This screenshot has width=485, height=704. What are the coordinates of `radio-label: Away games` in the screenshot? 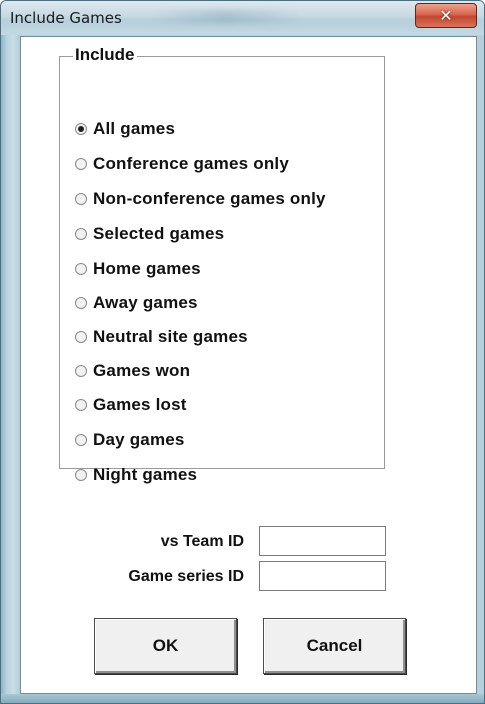 It's located at (145, 302).